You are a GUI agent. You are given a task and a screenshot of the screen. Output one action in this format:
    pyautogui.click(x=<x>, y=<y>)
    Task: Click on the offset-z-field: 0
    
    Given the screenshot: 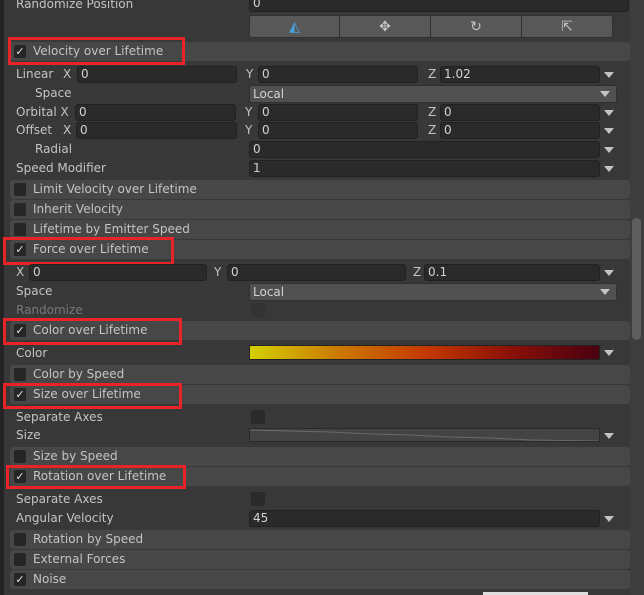 What is the action you would take?
    pyautogui.click(x=520, y=130)
    